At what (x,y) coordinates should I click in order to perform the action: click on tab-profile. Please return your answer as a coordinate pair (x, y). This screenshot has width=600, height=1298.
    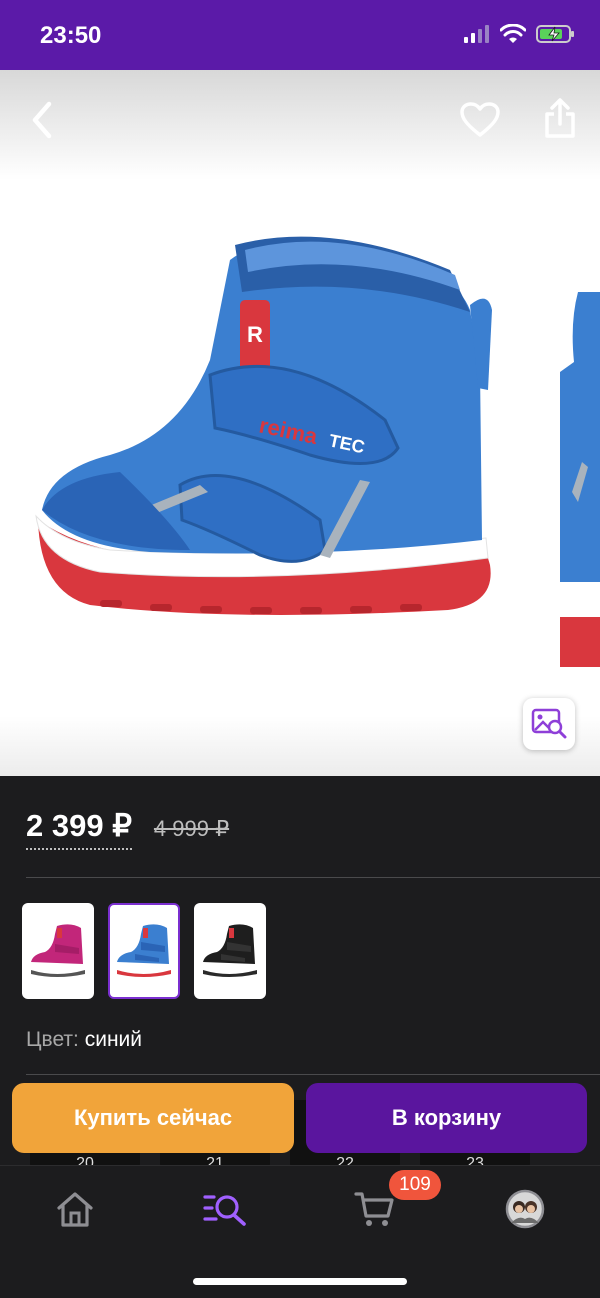
    Looking at the image, I should click on (525, 1209).